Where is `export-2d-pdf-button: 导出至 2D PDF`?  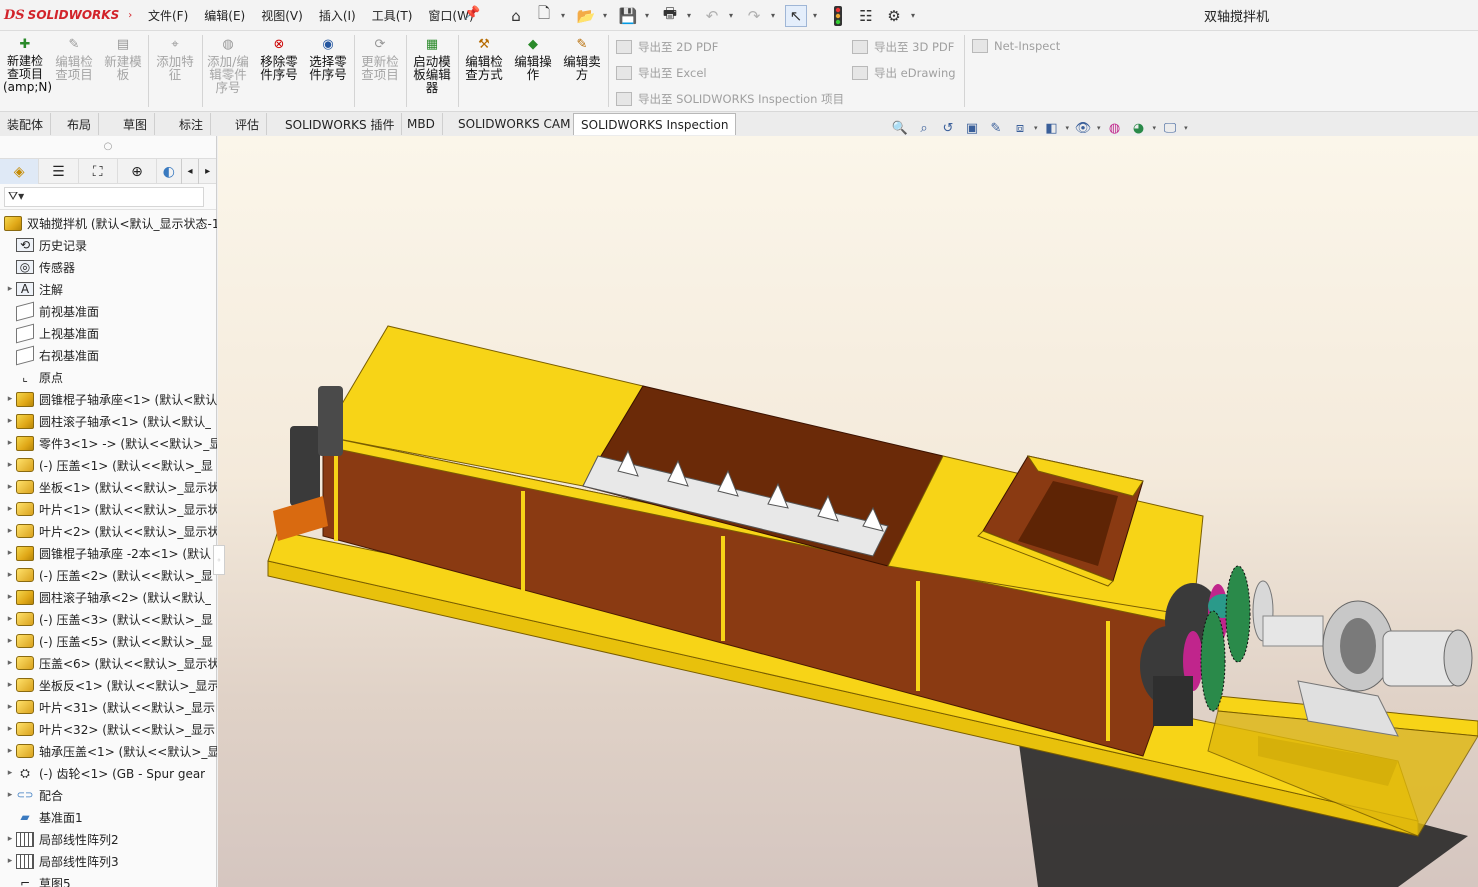
export-2d-pdf-button: 导出至 2D PDF is located at coordinates (667, 47).